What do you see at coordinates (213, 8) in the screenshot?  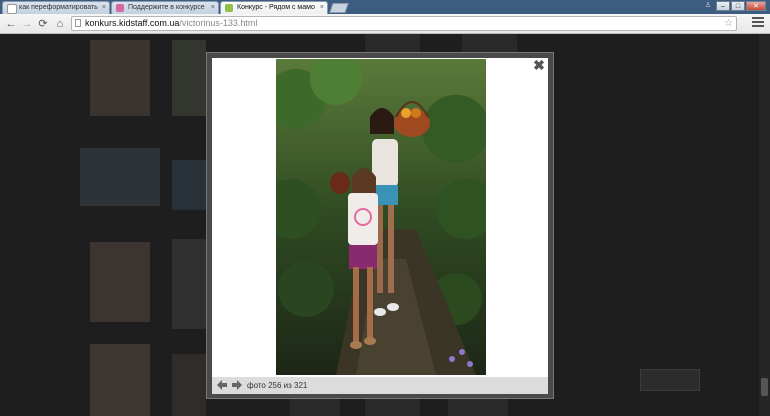 I see `tab-2-close-icon: ×` at bounding box center [213, 8].